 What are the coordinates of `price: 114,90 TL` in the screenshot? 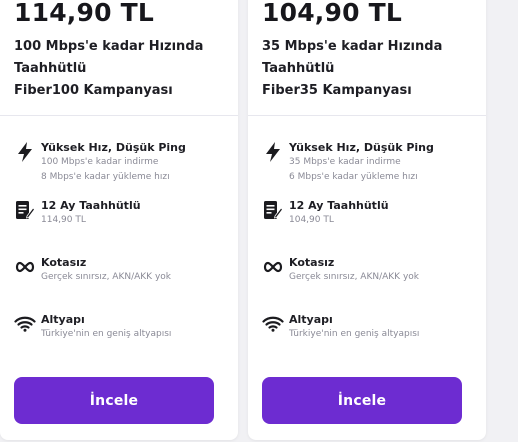 It's located at (84, 13).